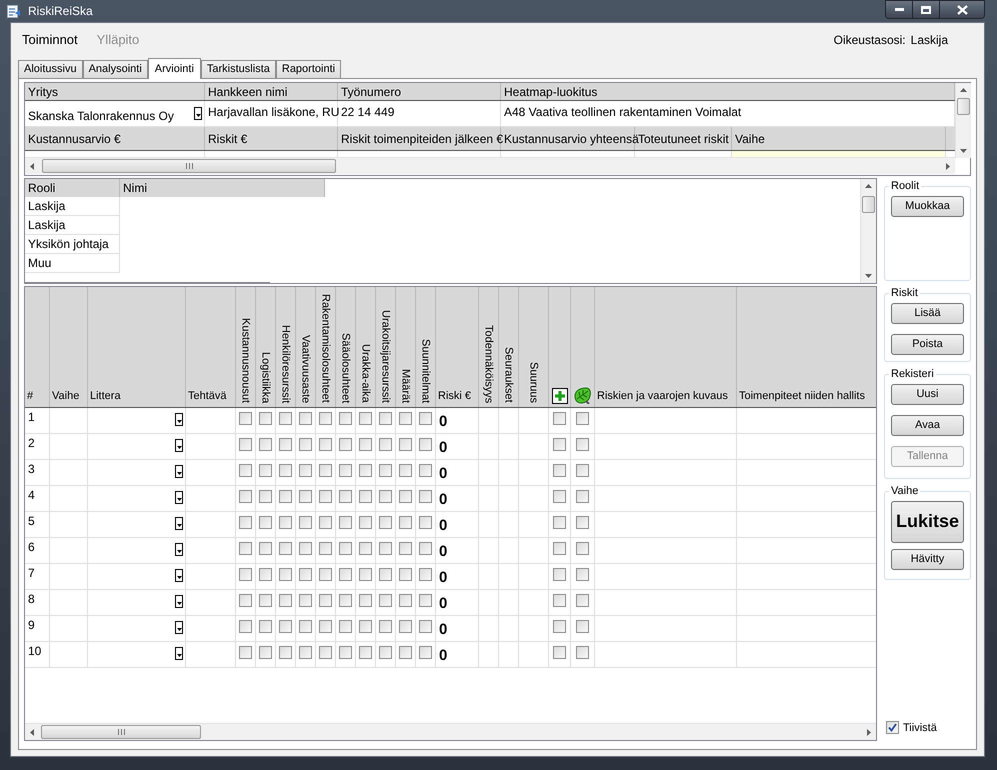 The height and width of the screenshot is (770, 997). I want to click on scroll-up-icon, so click(963, 90).